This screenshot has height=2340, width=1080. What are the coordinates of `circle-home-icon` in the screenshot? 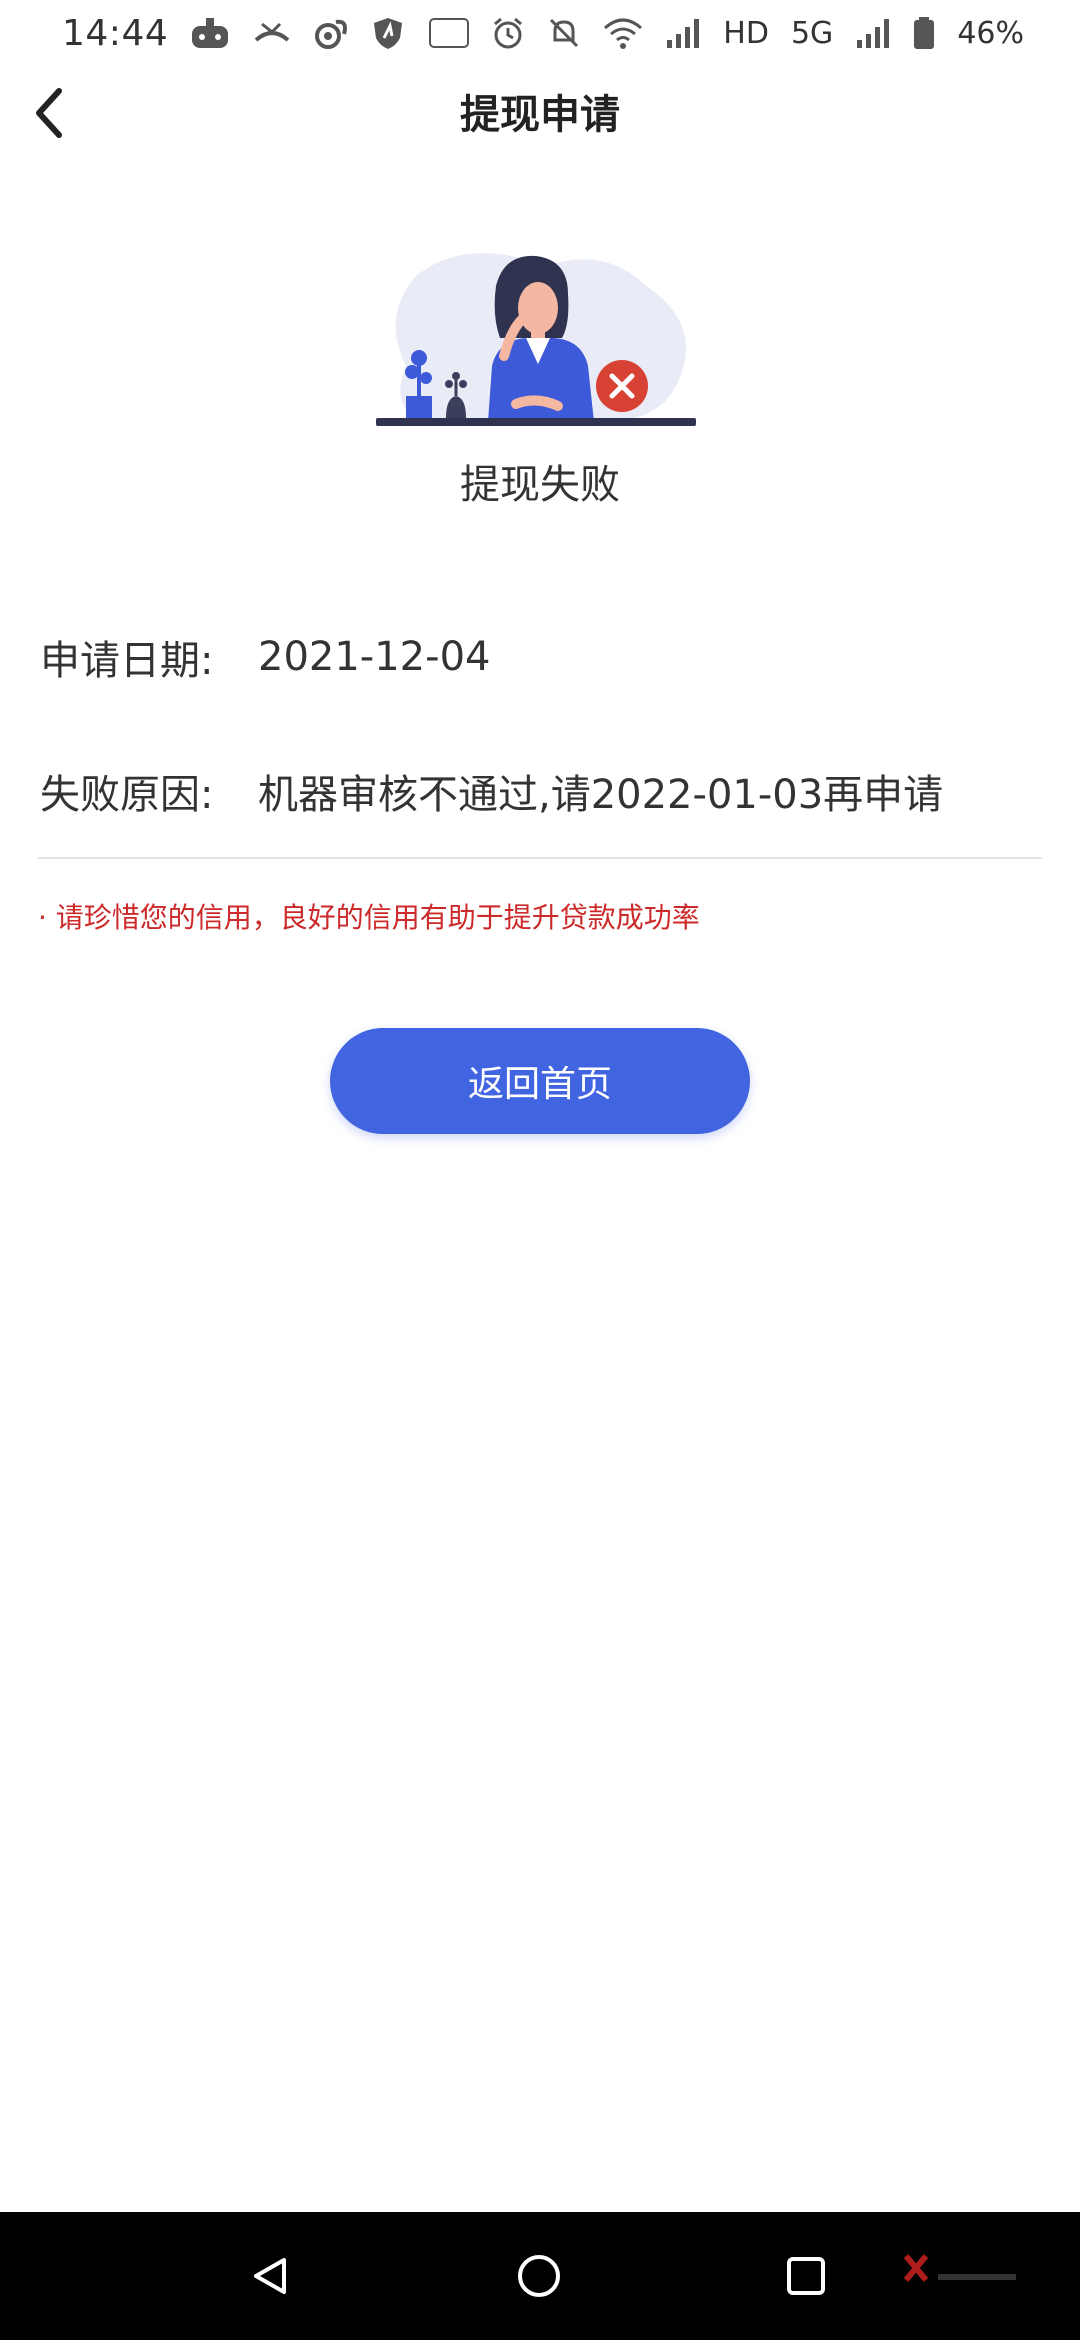 It's located at (539, 2276).